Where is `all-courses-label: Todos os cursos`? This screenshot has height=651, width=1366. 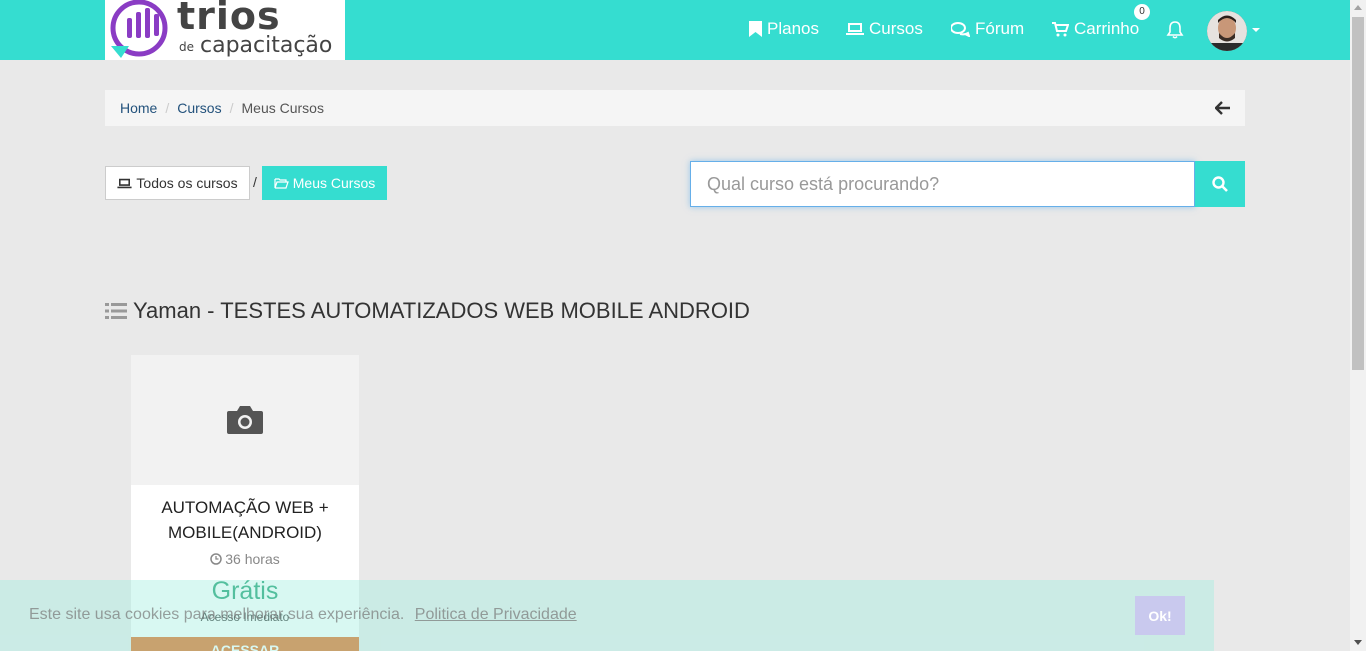
all-courses-label: Todos os cursos is located at coordinates (187, 183).